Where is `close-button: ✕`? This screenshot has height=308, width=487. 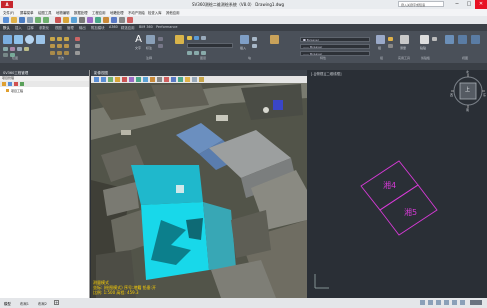 close-button: ✕ is located at coordinates (481, 4).